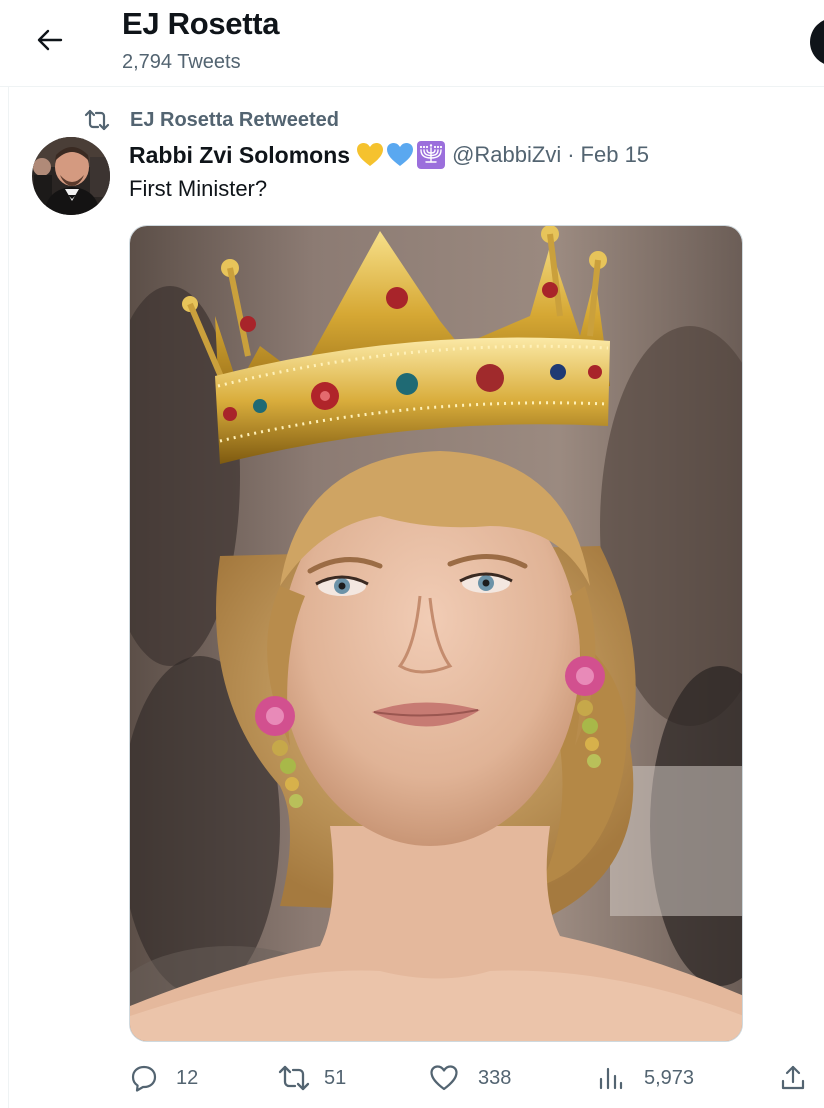  Describe the element at coordinates (335, 1077) in the screenshot. I see `retweet-count: 51` at that location.